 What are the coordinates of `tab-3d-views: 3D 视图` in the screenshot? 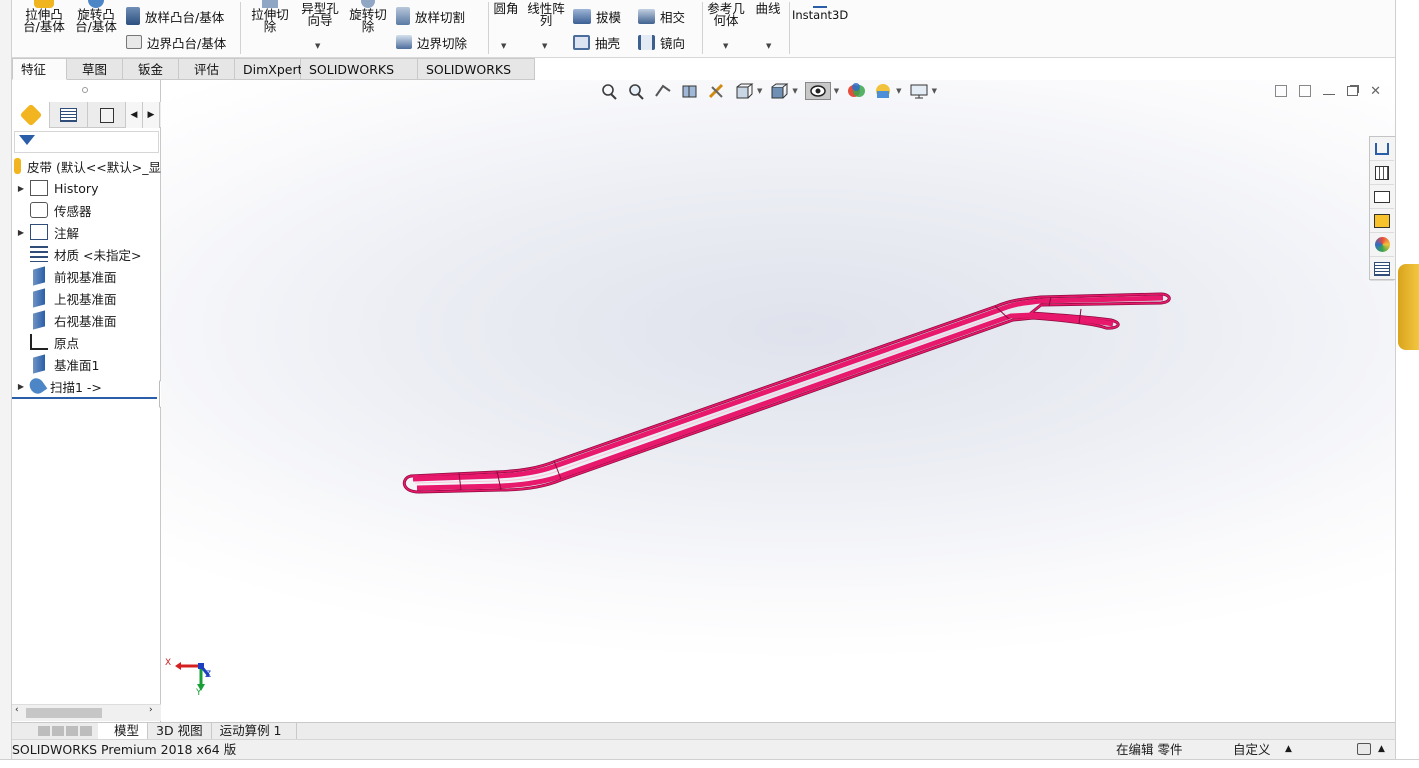 It's located at (180, 731).